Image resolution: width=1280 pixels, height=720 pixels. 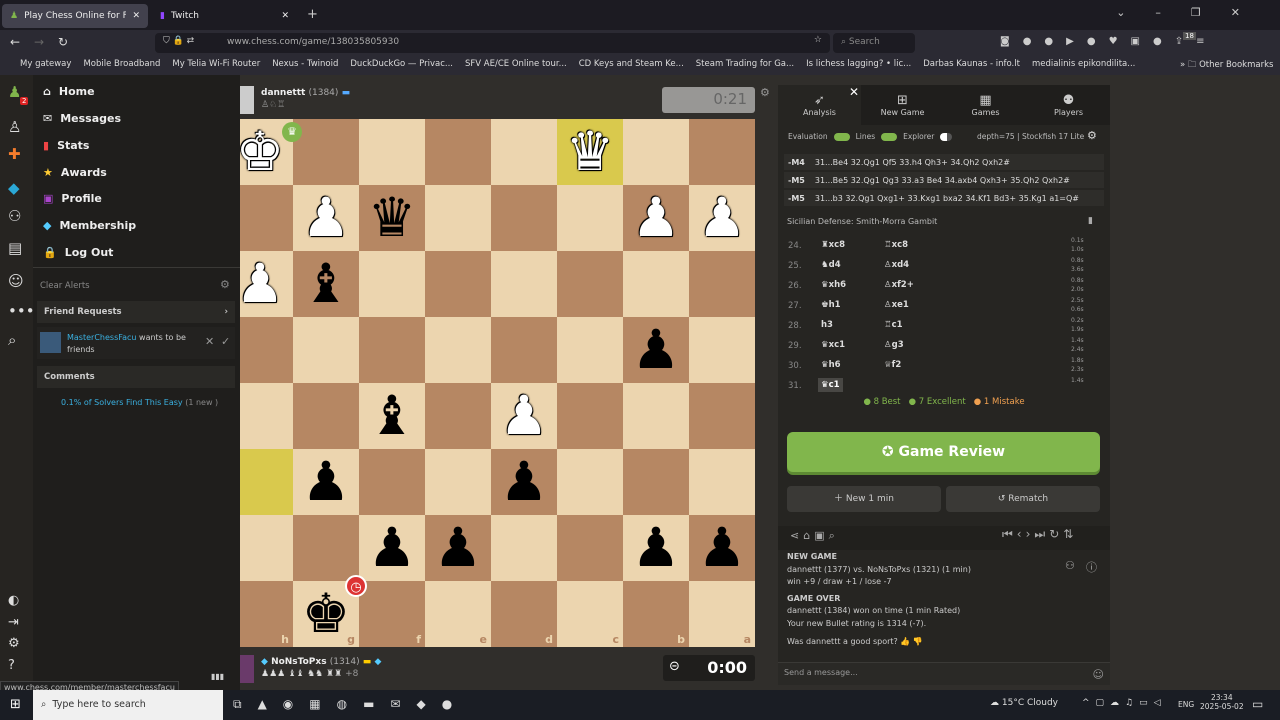 I want to click on white-move: ♛h6, so click(x=831, y=365).